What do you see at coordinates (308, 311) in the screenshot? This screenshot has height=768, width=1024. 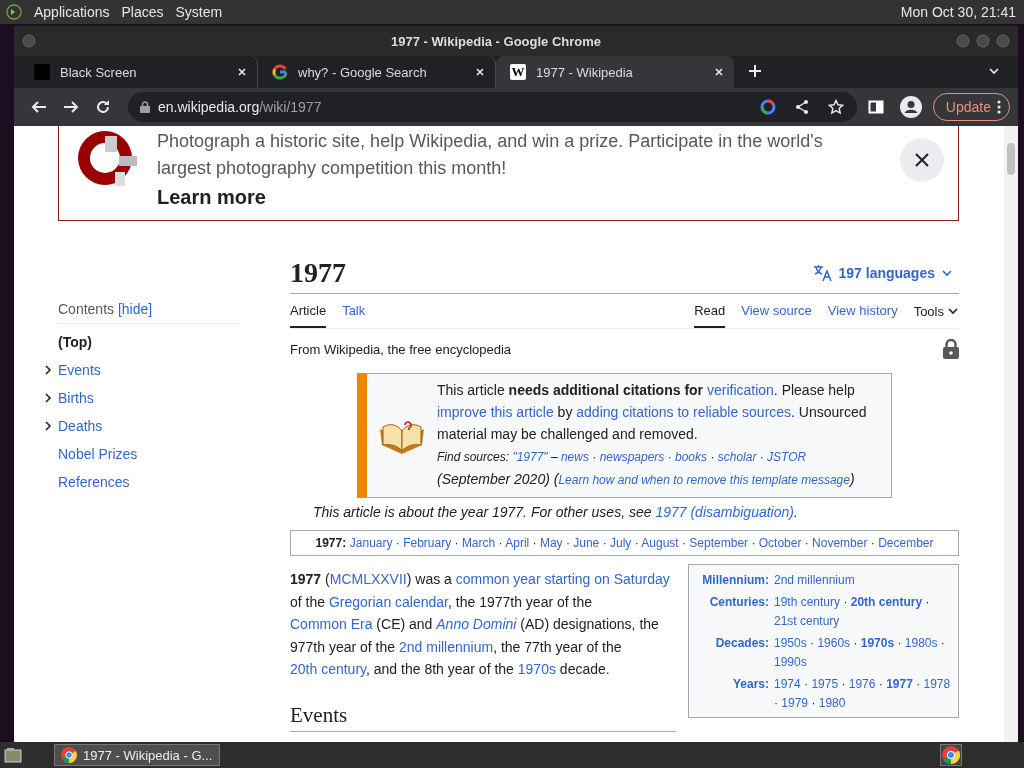 I see `page-tab: Article` at bounding box center [308, 311].